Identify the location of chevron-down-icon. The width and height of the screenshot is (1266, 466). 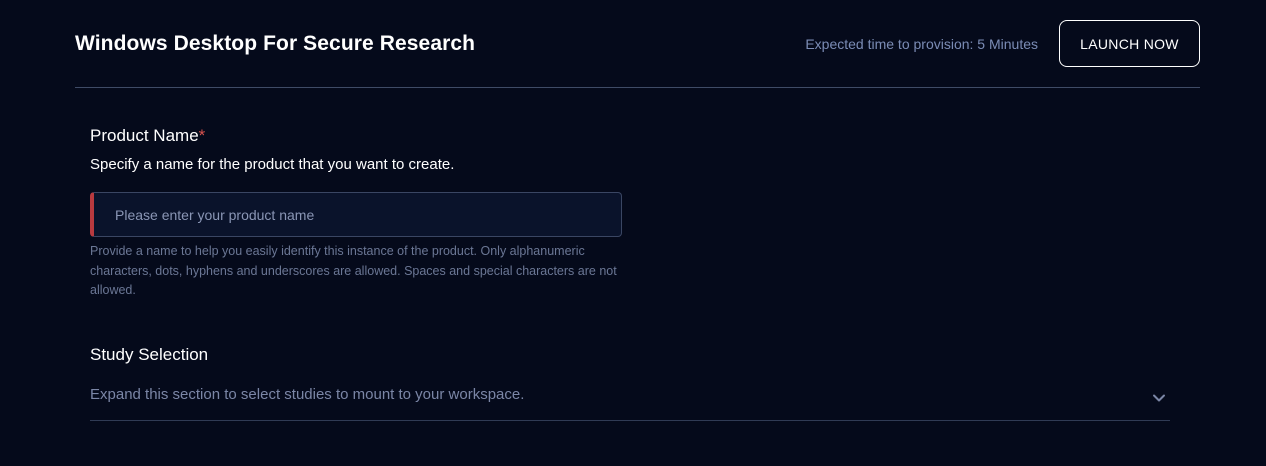
(1159, 398).